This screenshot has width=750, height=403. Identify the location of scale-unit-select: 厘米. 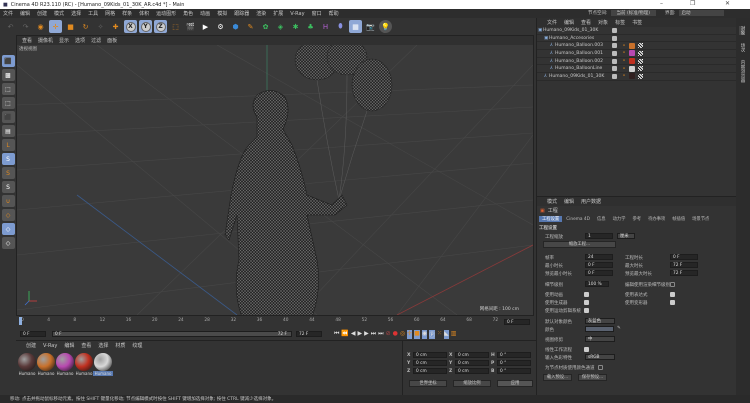
(626, 236).